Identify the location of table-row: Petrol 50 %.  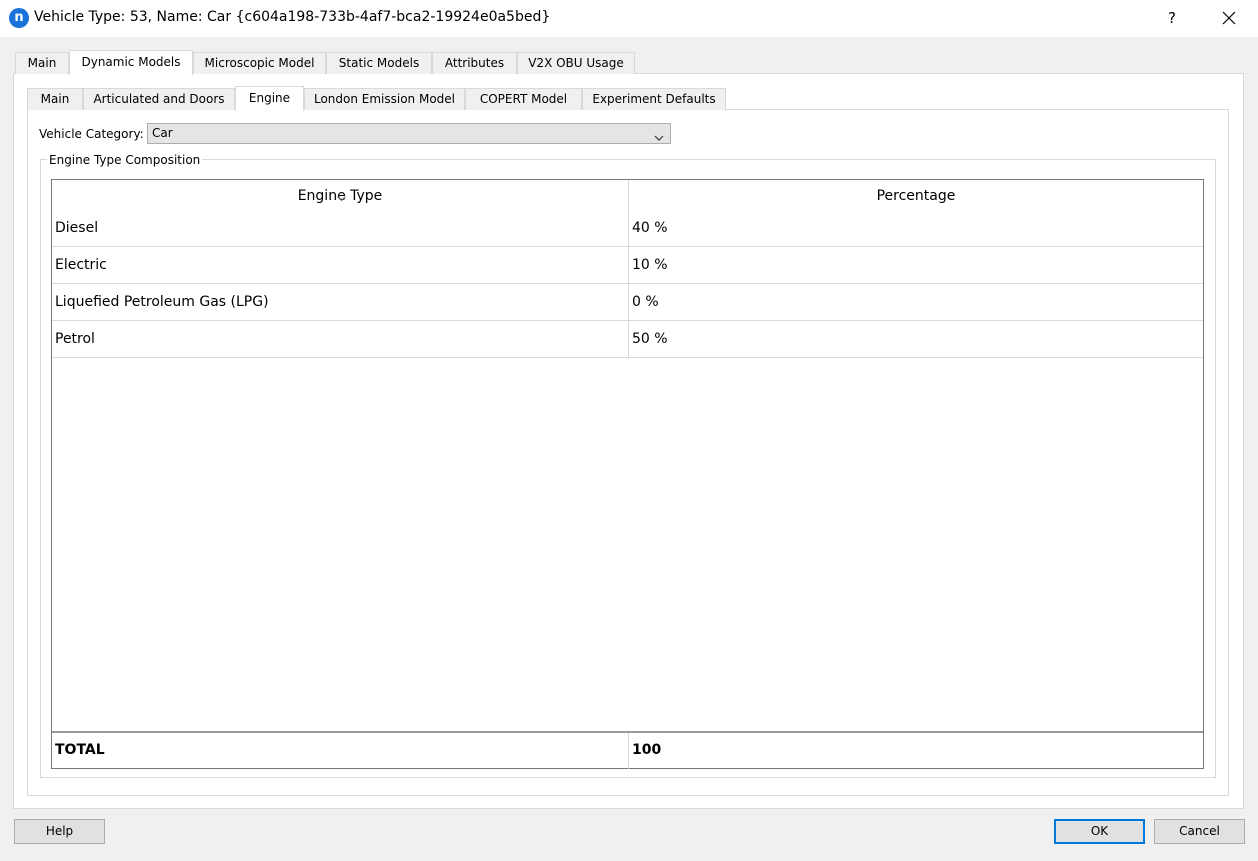
(627, 339).